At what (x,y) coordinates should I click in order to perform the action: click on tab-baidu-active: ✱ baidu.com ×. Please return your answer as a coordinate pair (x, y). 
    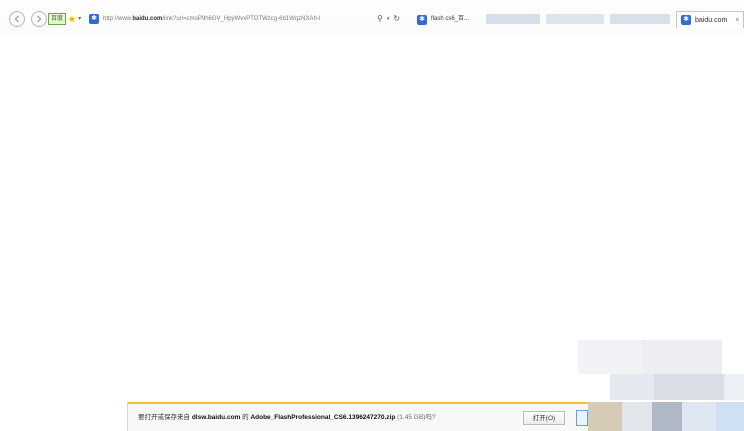
    Looking at the image, I should click on (710, 19).